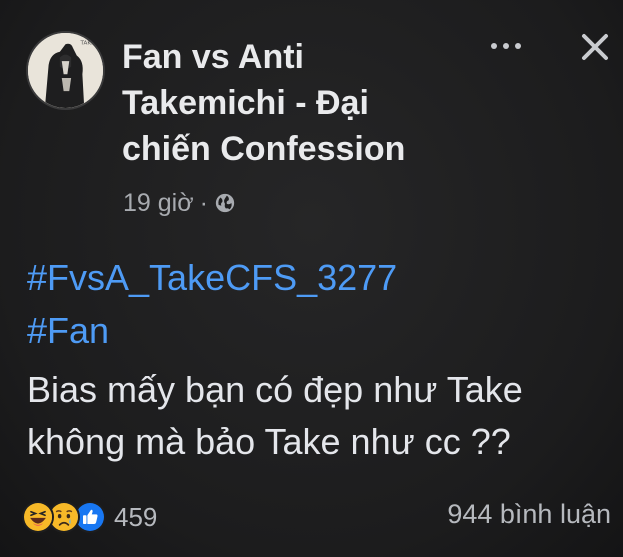 This screenshot has height=557, width=623. I want to click on more-horizontal-icon, so click(506, 46).